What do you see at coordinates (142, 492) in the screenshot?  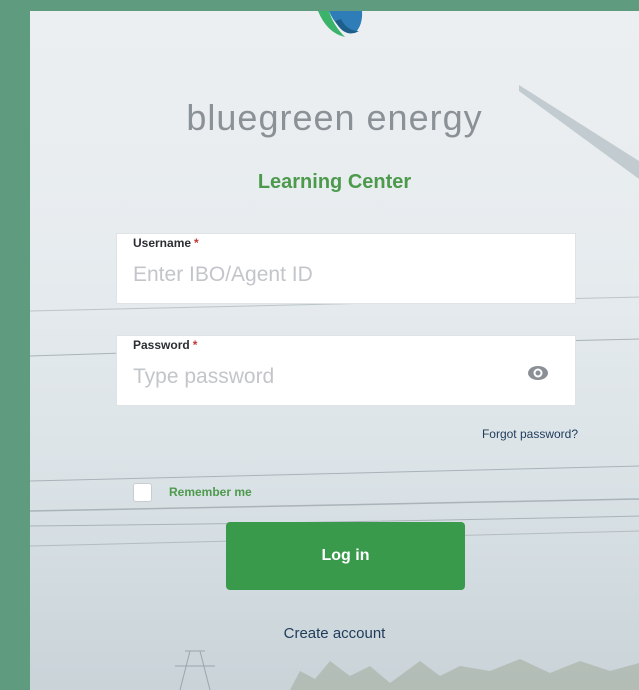 I see `remember-me-checkbox` at bounding box center [142, 492].